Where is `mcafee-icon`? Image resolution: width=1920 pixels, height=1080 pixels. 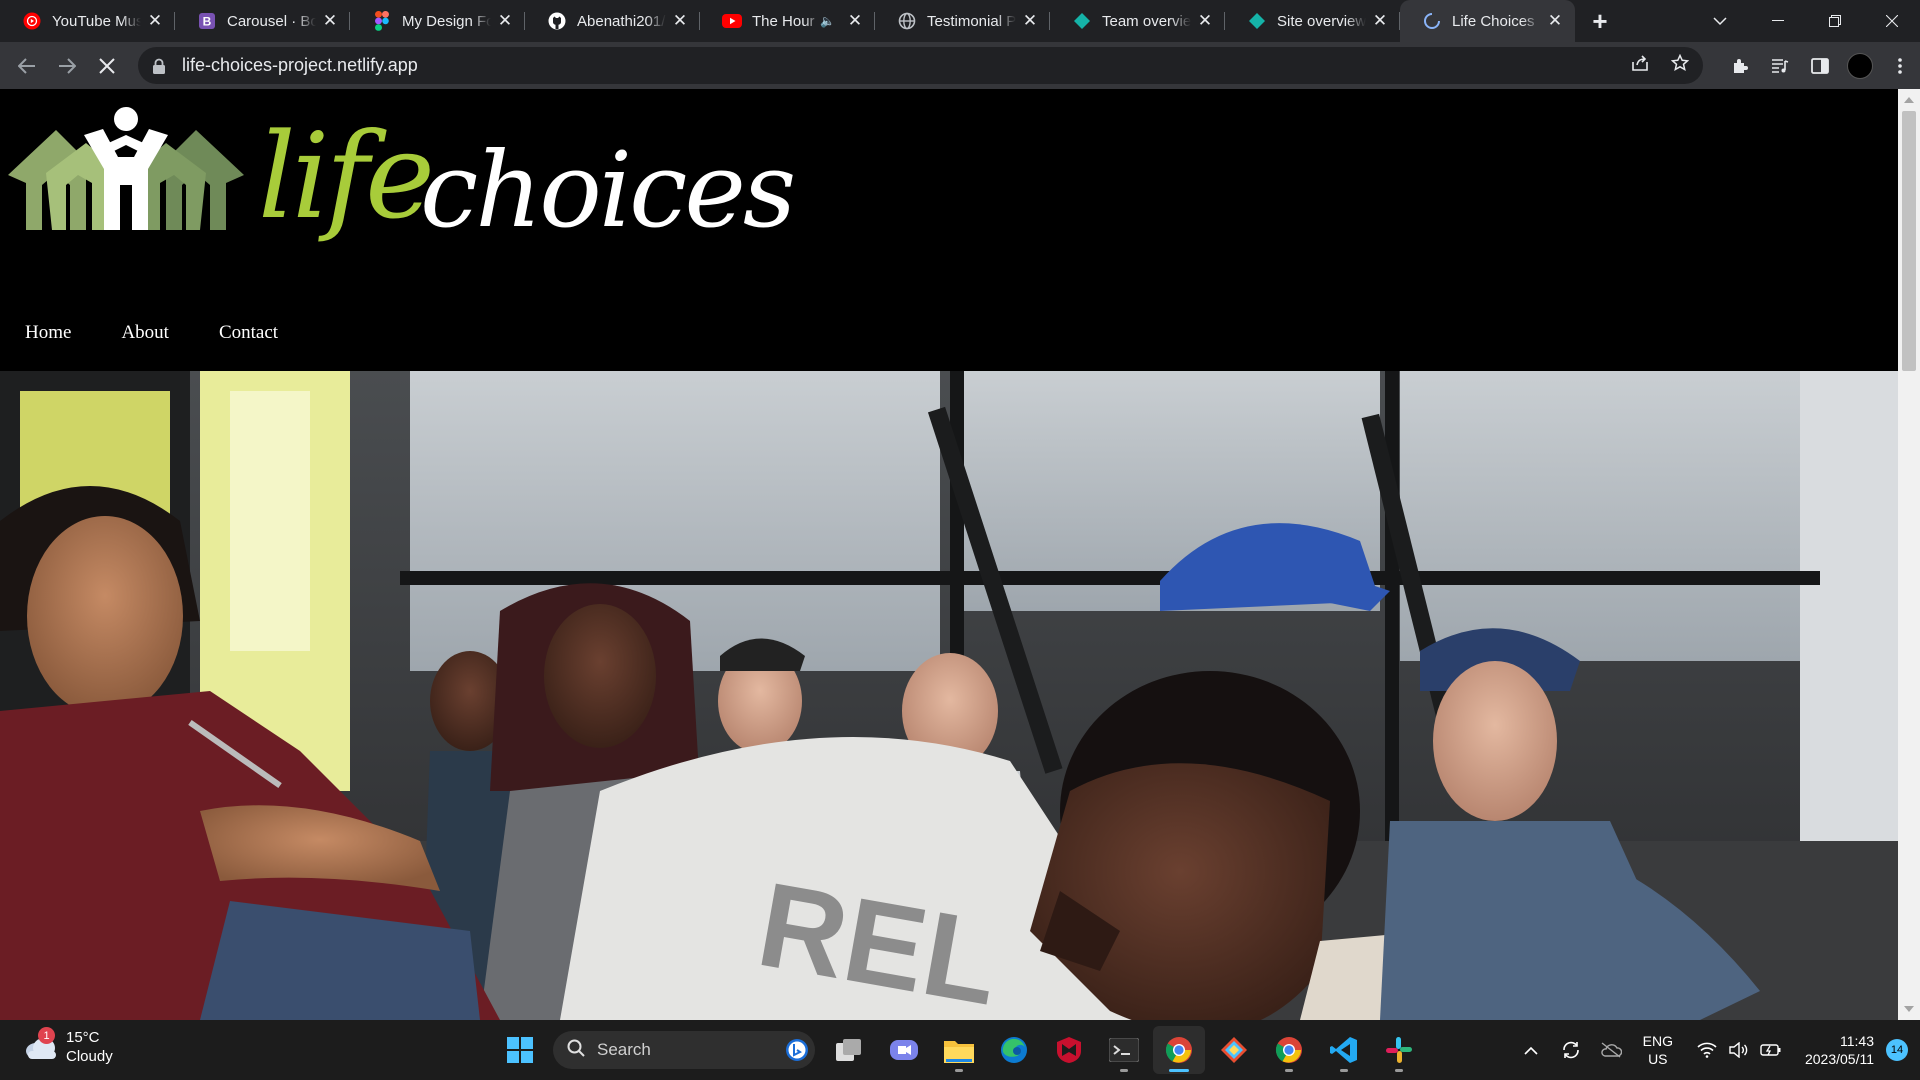
mcafee-icon is located at coordinates (1069, 1050).